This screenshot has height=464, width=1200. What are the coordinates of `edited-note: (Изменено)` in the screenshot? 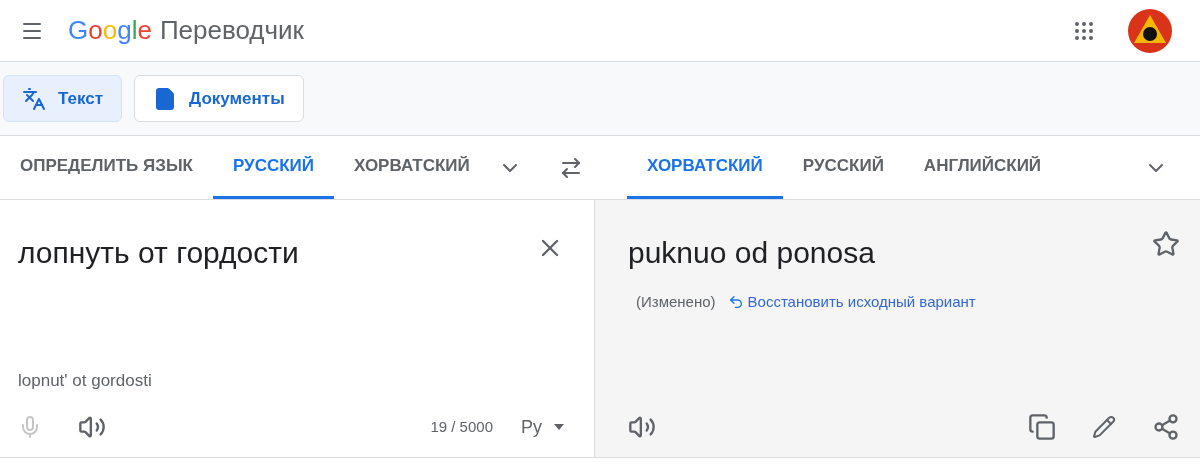 It's located at (676, 302).